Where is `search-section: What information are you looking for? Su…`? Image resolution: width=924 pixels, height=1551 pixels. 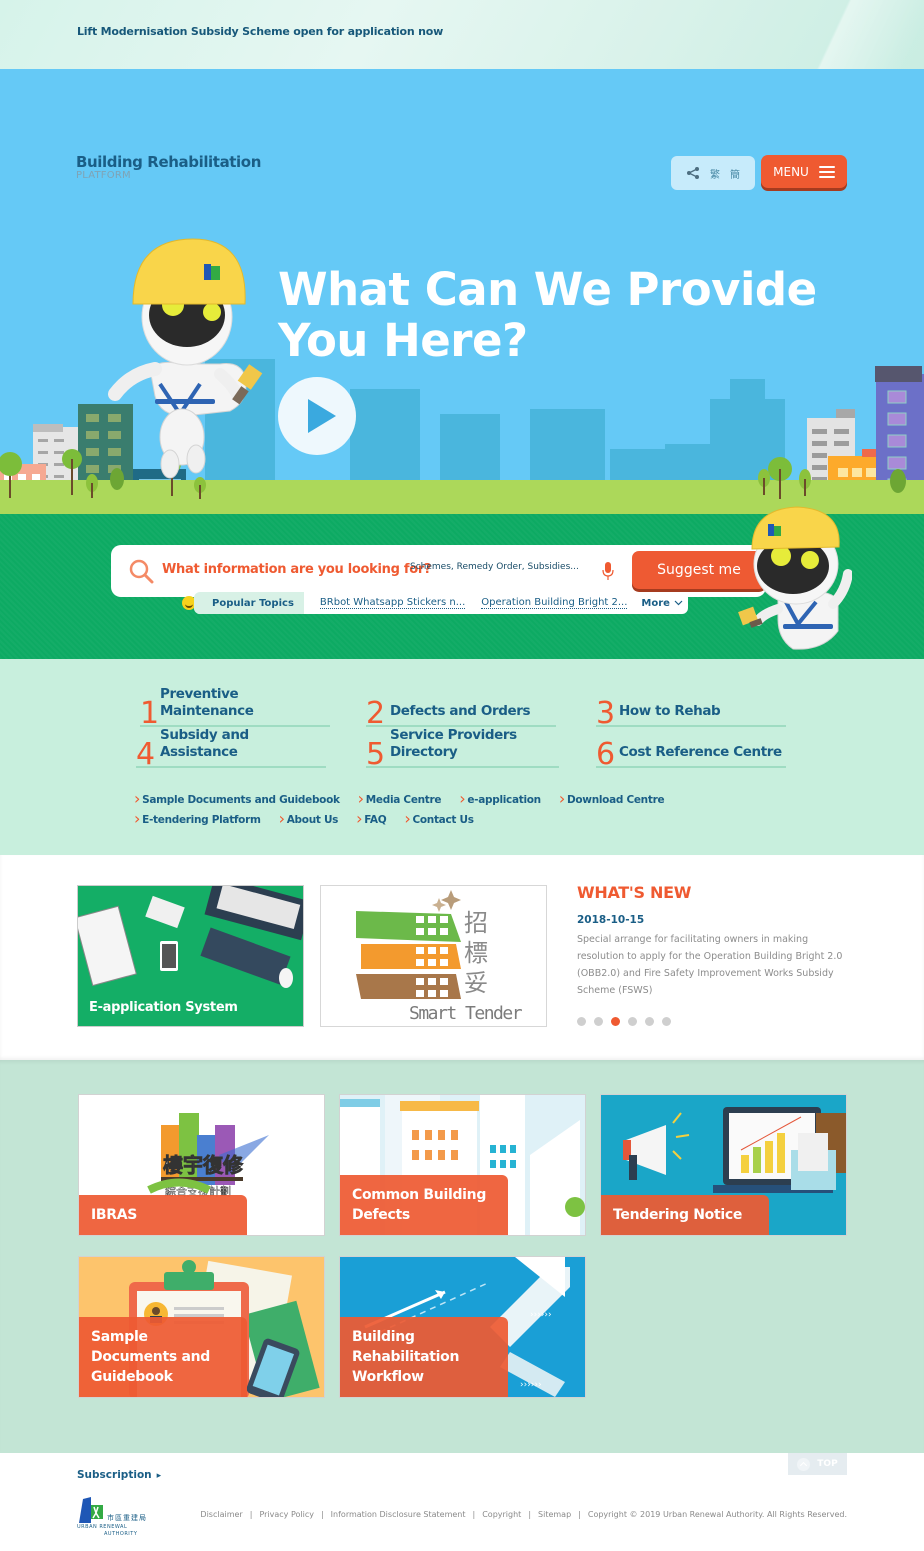
search-section: What information are you looking for? Su… is located at coordinates (462, 582).